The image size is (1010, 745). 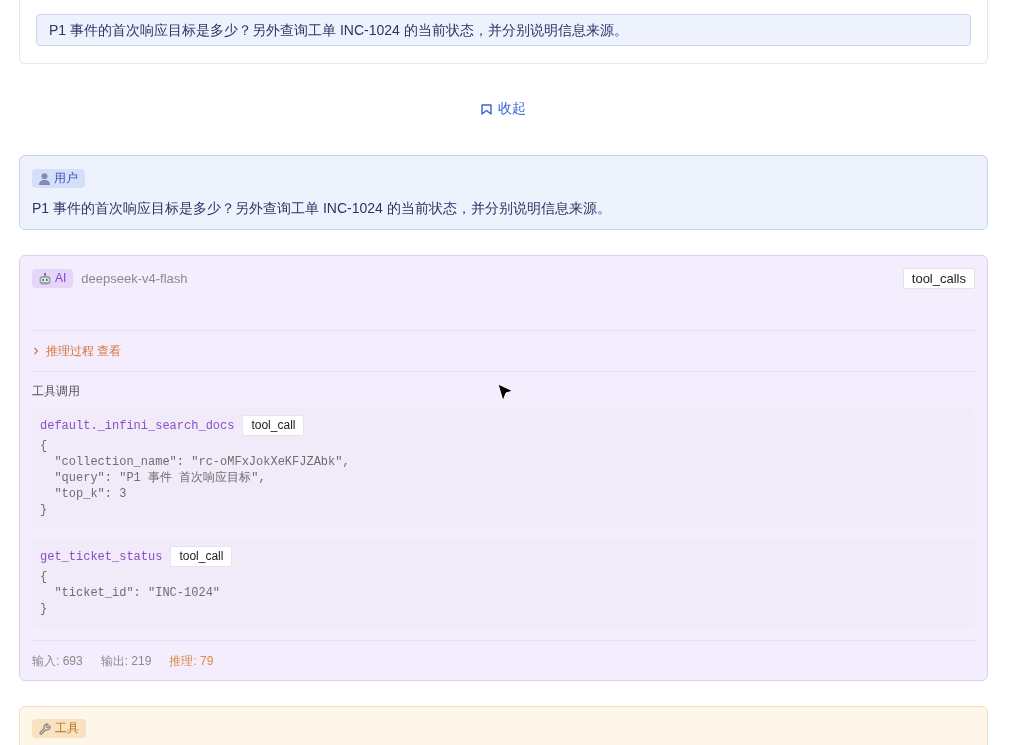 What do you see at coordinates (321, 208) in the screenshot?
I see `message-text: P1 事件的首次响应目标是多少？另外查询工单 INC-1024 的当前状态，并分别说明信息来源。` at bounding box center [321, 208].